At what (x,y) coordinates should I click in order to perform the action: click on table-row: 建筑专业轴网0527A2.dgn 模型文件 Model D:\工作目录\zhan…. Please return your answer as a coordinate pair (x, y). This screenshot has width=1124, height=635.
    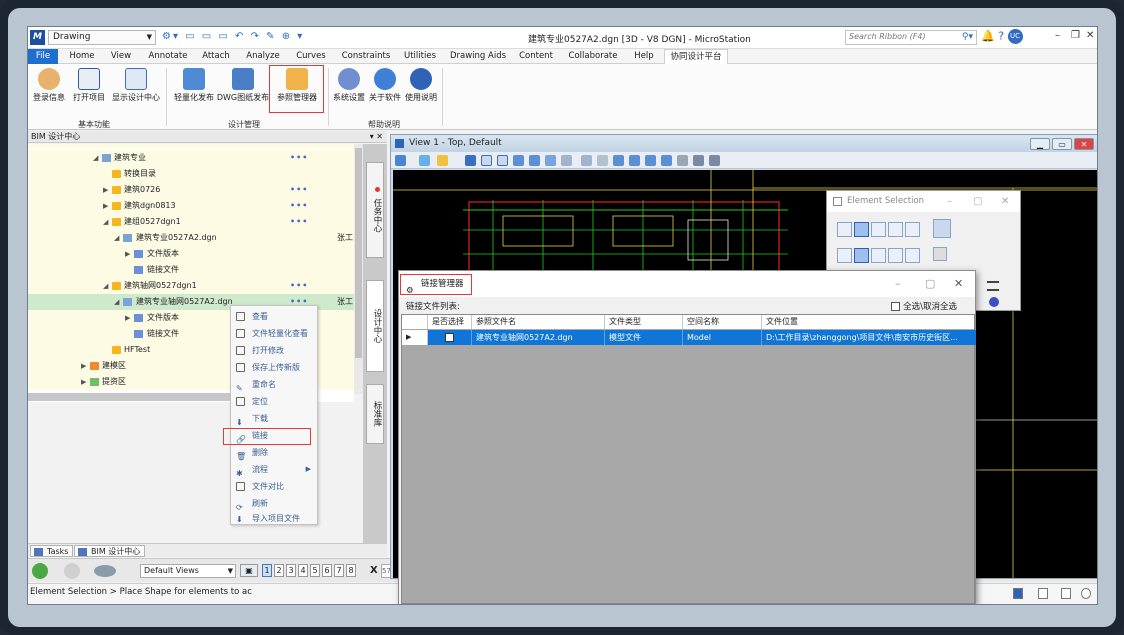
    Looking at the image, I should click on (702, 337).